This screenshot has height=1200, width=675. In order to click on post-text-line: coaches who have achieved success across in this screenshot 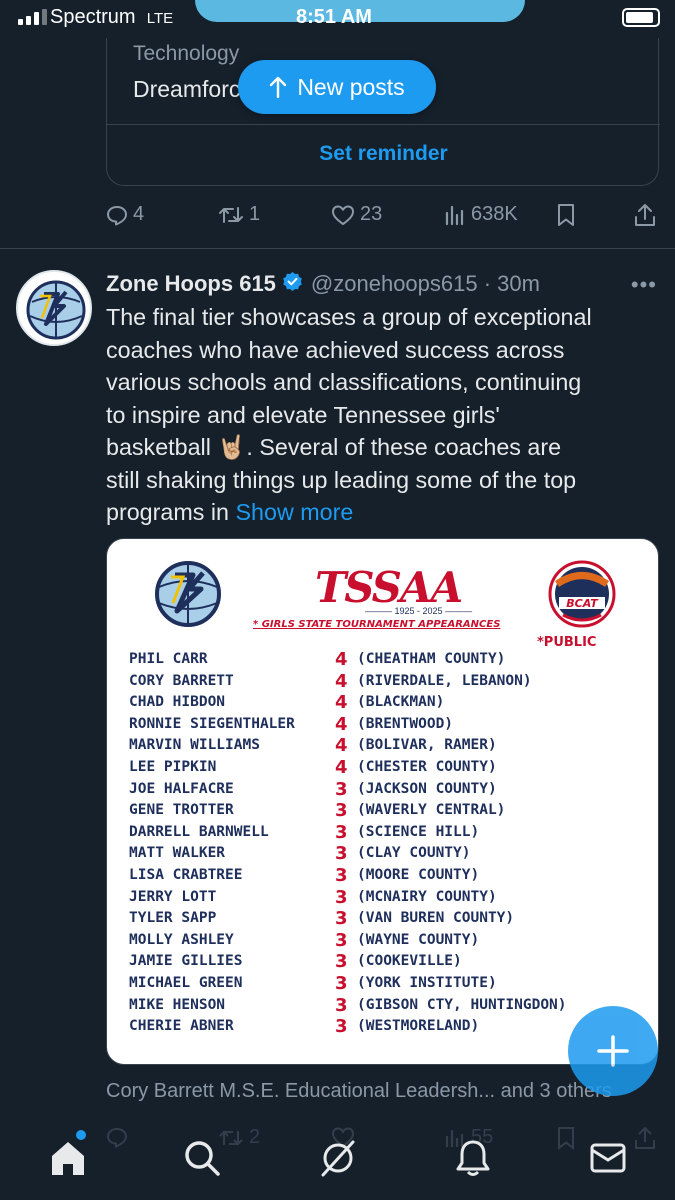, I will do `click(335, 349)`.